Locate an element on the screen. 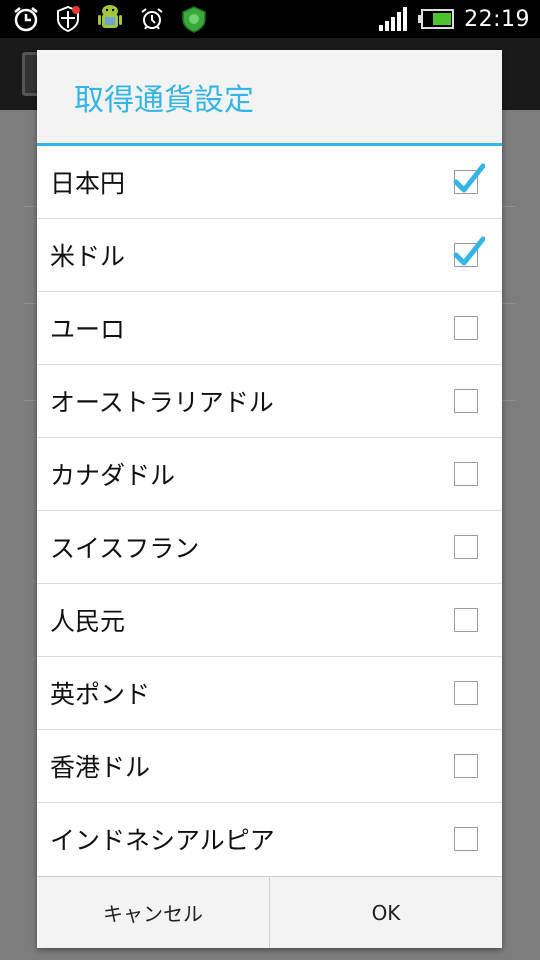 The image size is (540, 960). ok-button: OK is located at coordinates (385, 912).